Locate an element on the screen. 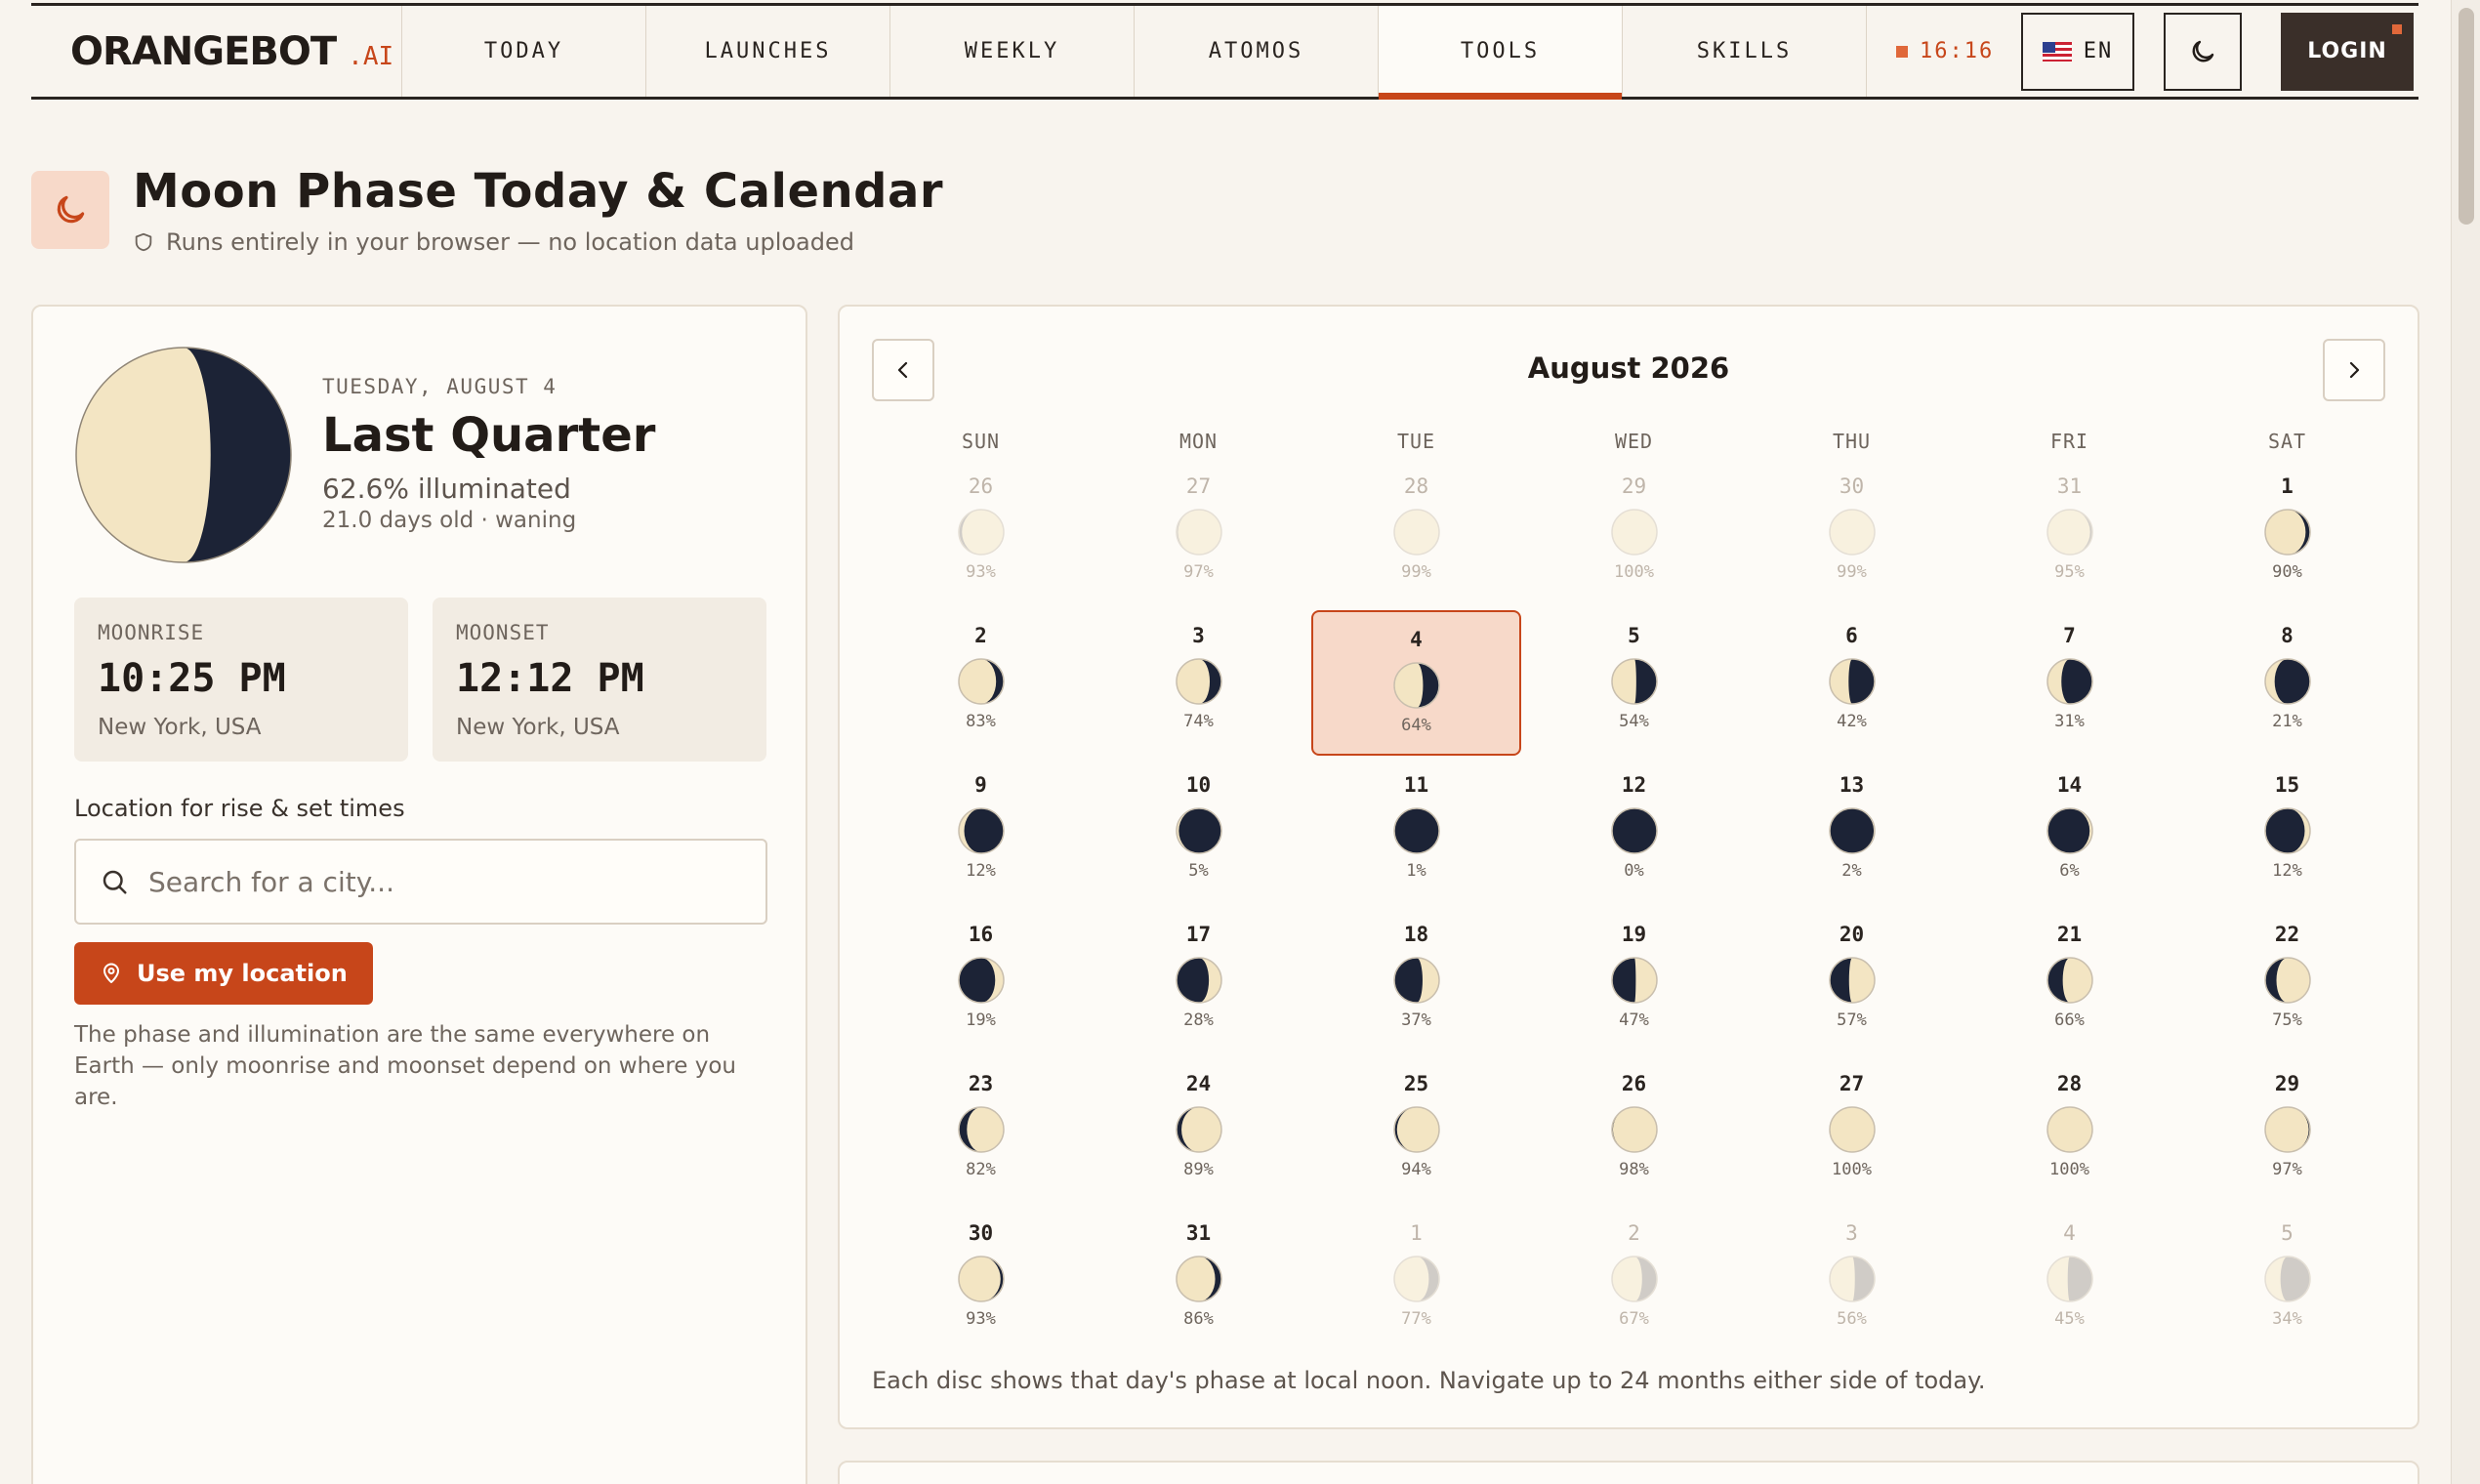  tab-launches: LAUNCHES is located at coordinates (768, 52).